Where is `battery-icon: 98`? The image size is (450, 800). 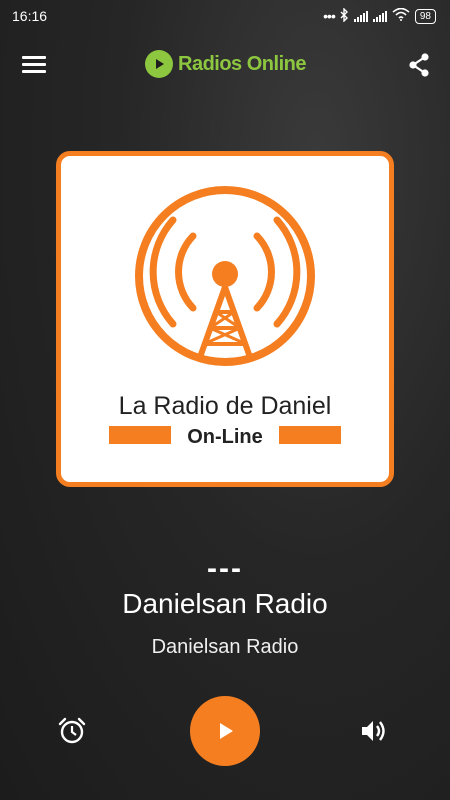 battery-icon: 98 is located at coordinates (425, 16).